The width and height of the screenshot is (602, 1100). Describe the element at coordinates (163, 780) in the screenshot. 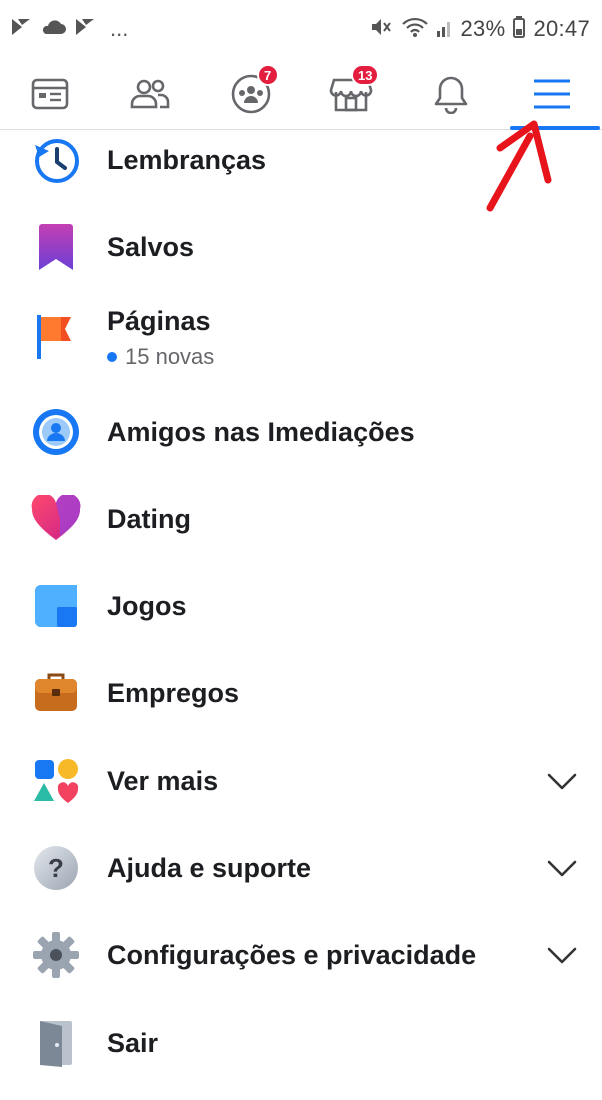

I see `menu-item-label: Ver mais` at that location.